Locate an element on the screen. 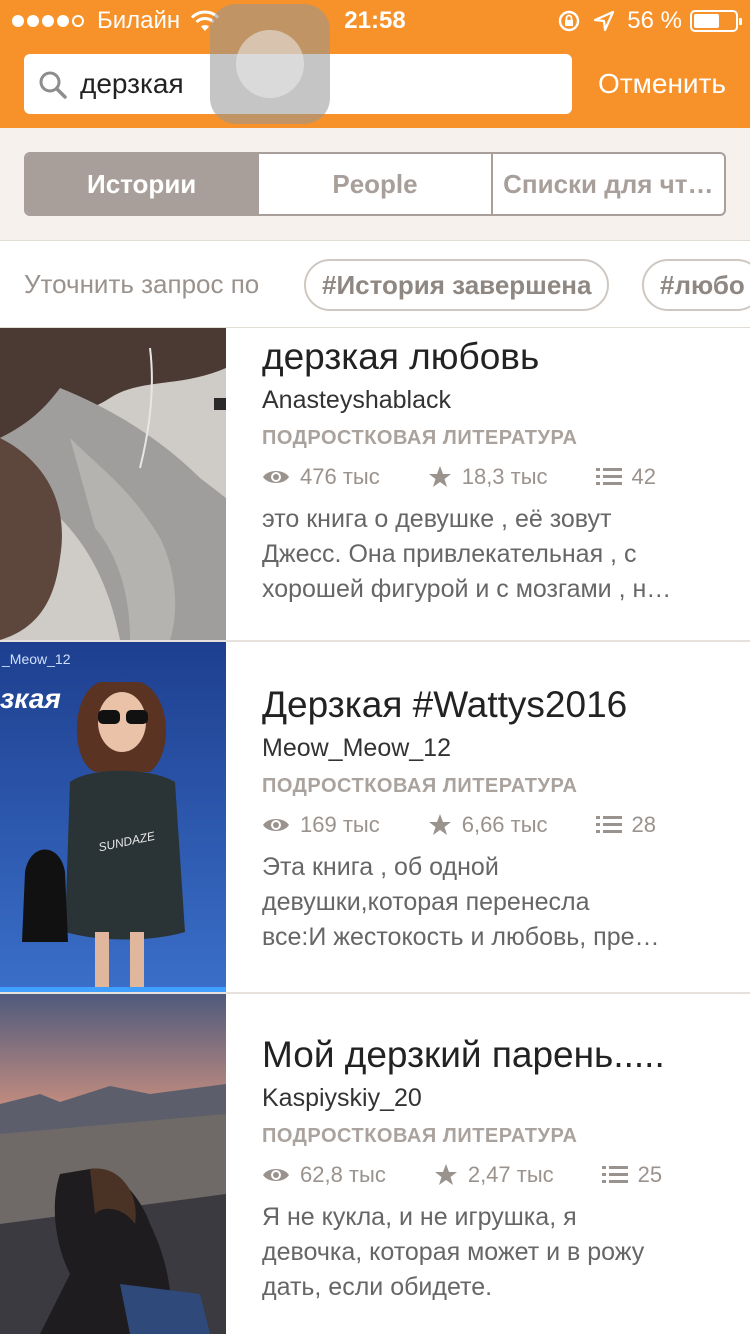 The width and height of the screenshot is (750, 1334). story-stats: 169 тыс 6,66 тыс 28 is located at coordinates (497, 825).